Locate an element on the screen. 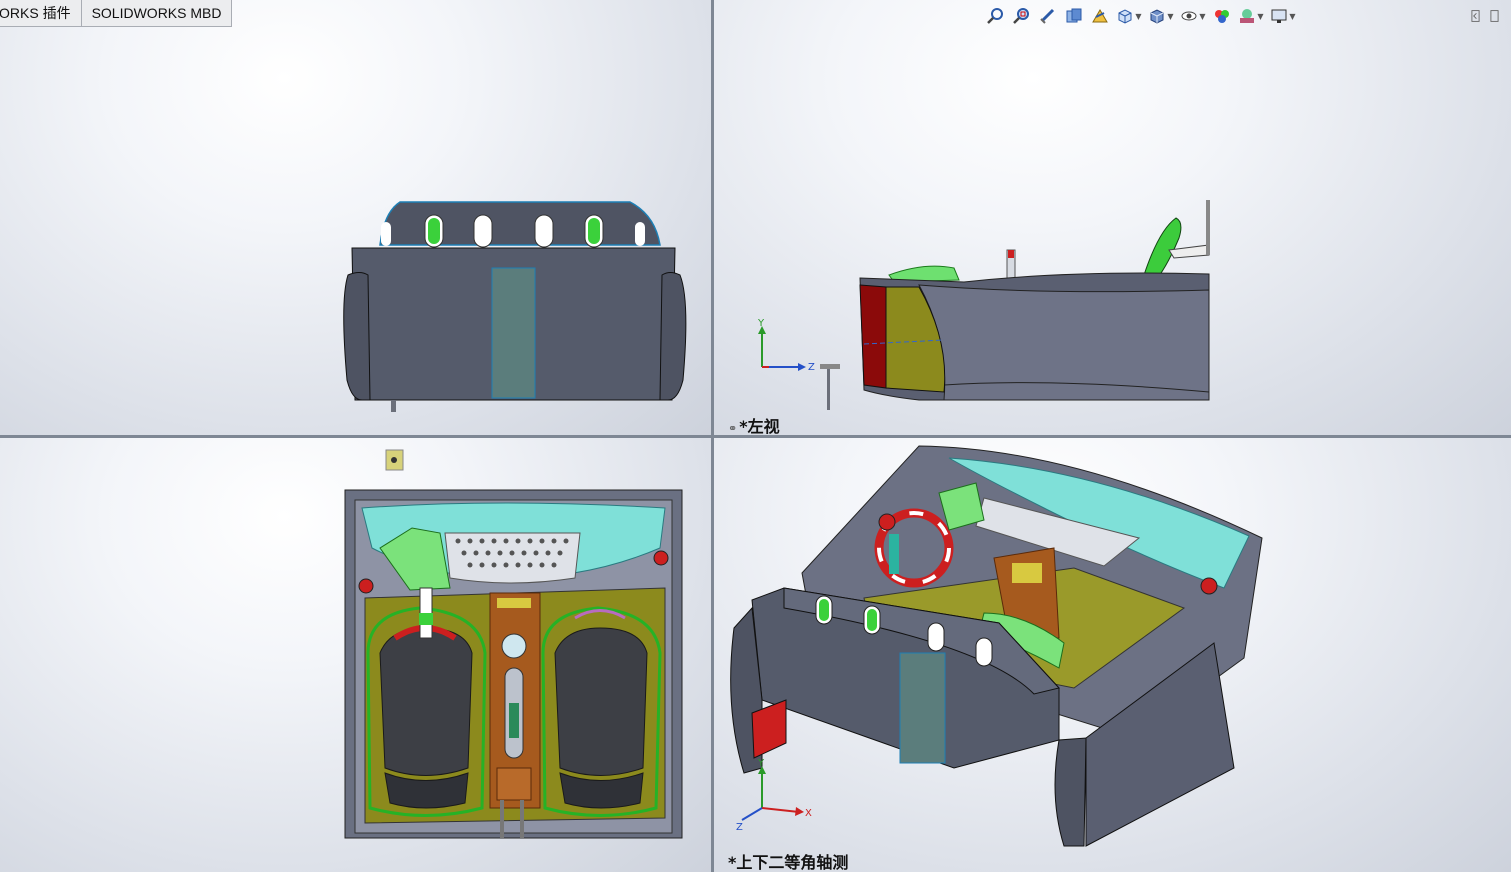 This screenshot has width=1511, height=872. command-manager-tabs: ORKS 插件 SOLIDWORKS MBD is located at coordinates (116, 14).